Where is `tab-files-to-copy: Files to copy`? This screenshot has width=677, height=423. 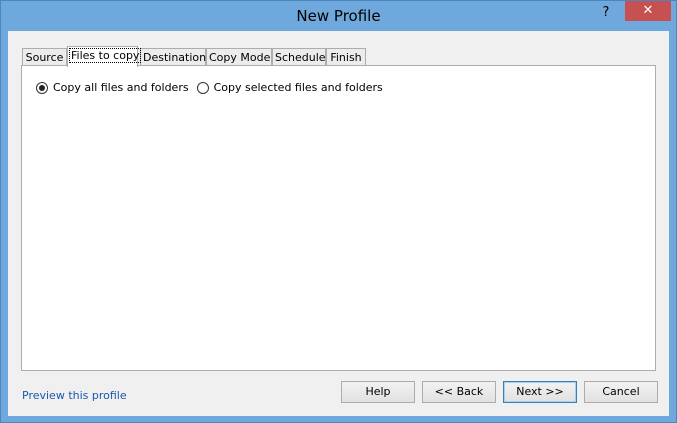
tab-files-to-copy: Files to copy is located at coordinates (104, 56).